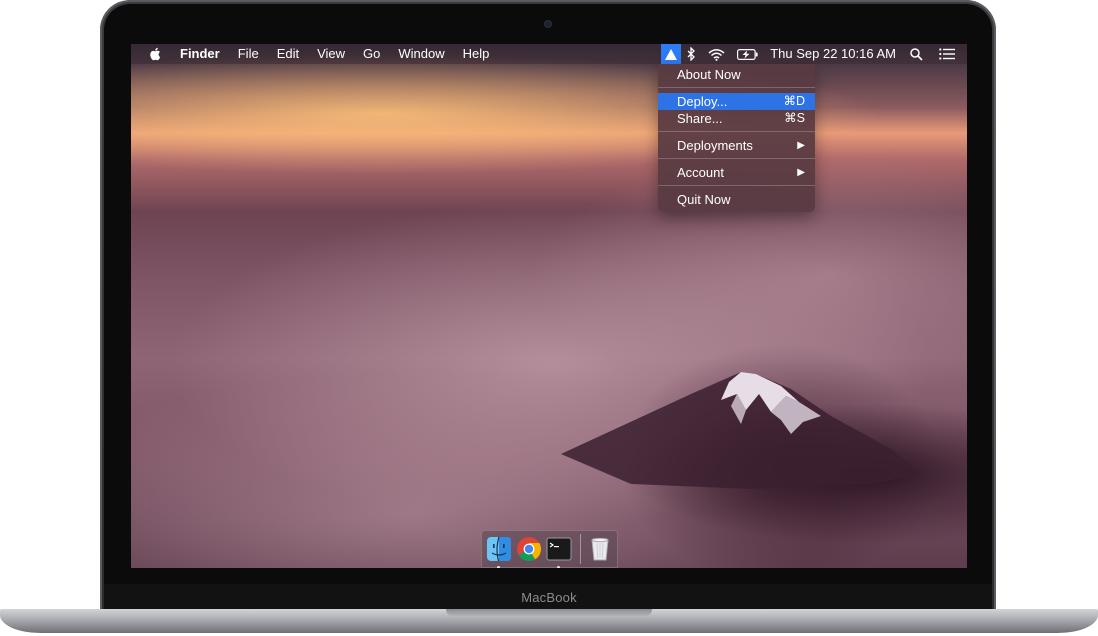 Image resolution: width=1098 pixels, height=636 pixels. I want to click on camera, so click(548, 24).